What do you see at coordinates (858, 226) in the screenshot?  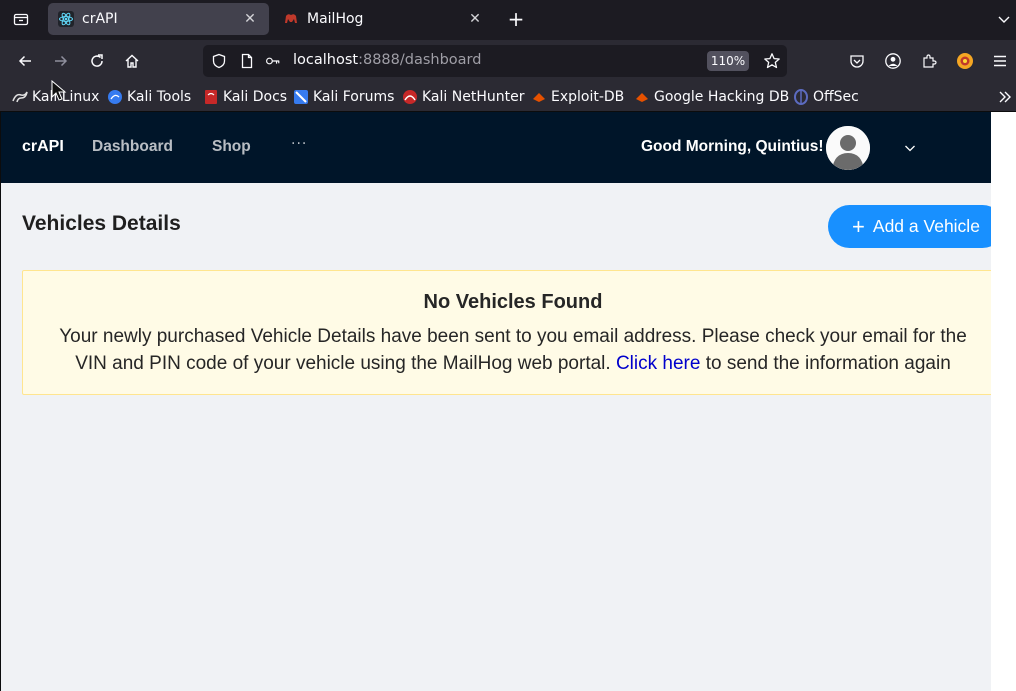 I see `plus-icon: +` at bounding box center [858, 226].